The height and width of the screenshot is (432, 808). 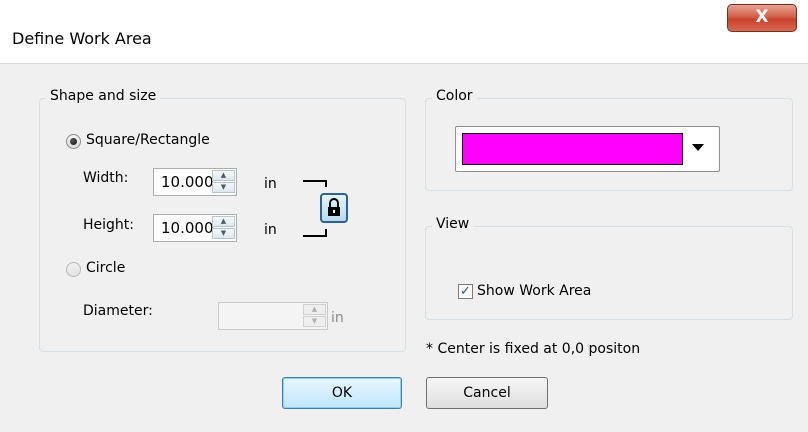 I want to click on diameter-label: Diameter:, so click(x=118, y=311).